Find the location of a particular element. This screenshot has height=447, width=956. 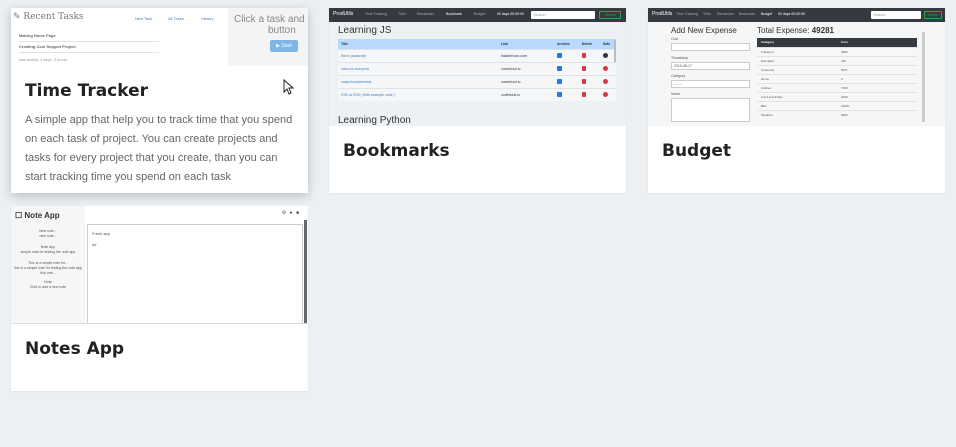

click-task-prompt: Click a task and h button is located at coordinates (271, 25).